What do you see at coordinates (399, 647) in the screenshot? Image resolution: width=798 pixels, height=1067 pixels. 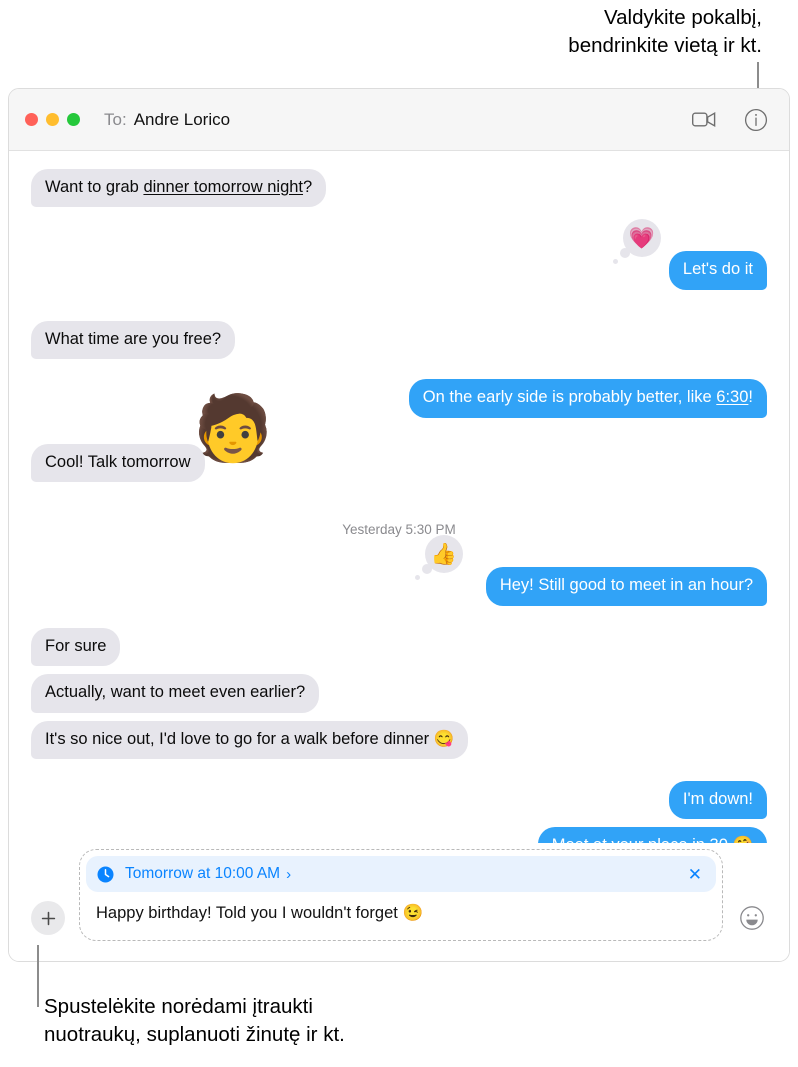 I see `message-row: For sure` at bounding box center [399, 647].